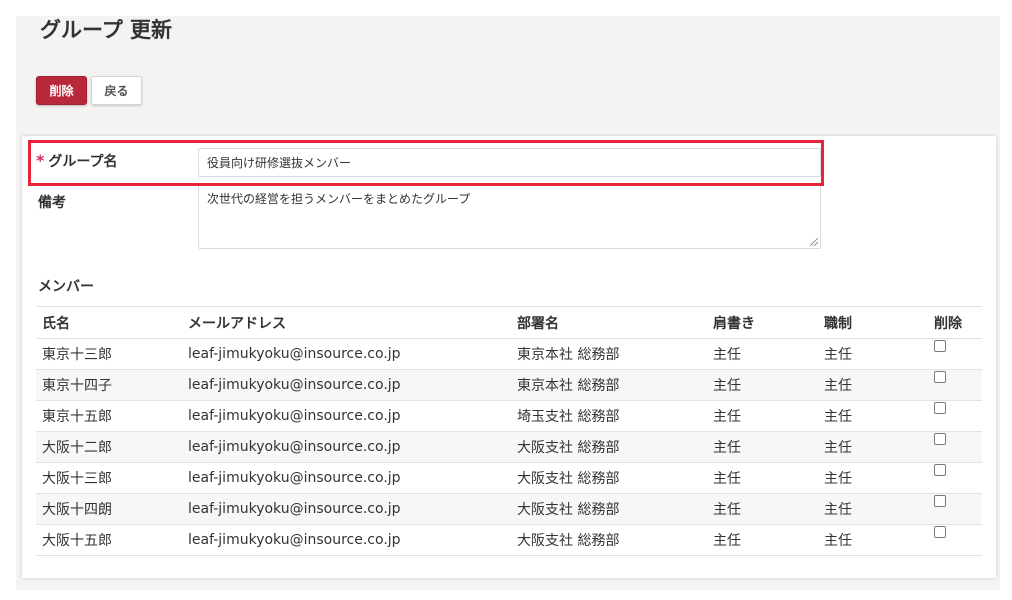  Describe the element at coordinates (873, 323) in the screenshot. I see `col-header-position: 職制` at that location.